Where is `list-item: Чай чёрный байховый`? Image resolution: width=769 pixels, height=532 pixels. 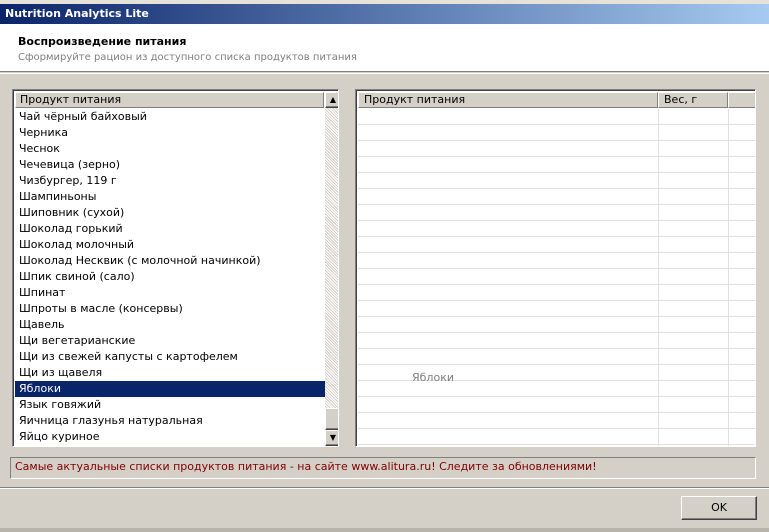
list-item: Чай чёрный байховый is located at coordinates (170, 117).